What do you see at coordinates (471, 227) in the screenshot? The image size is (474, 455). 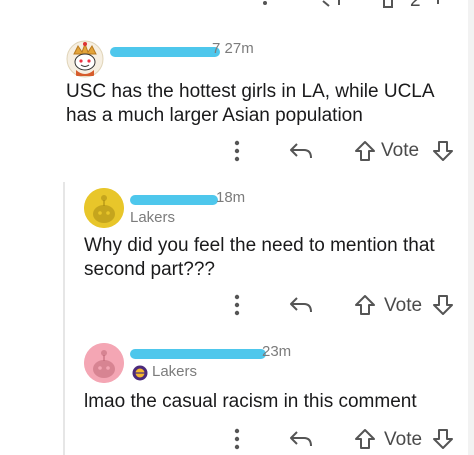 I see `right-edge-strip` at bounding box center [471, 227].